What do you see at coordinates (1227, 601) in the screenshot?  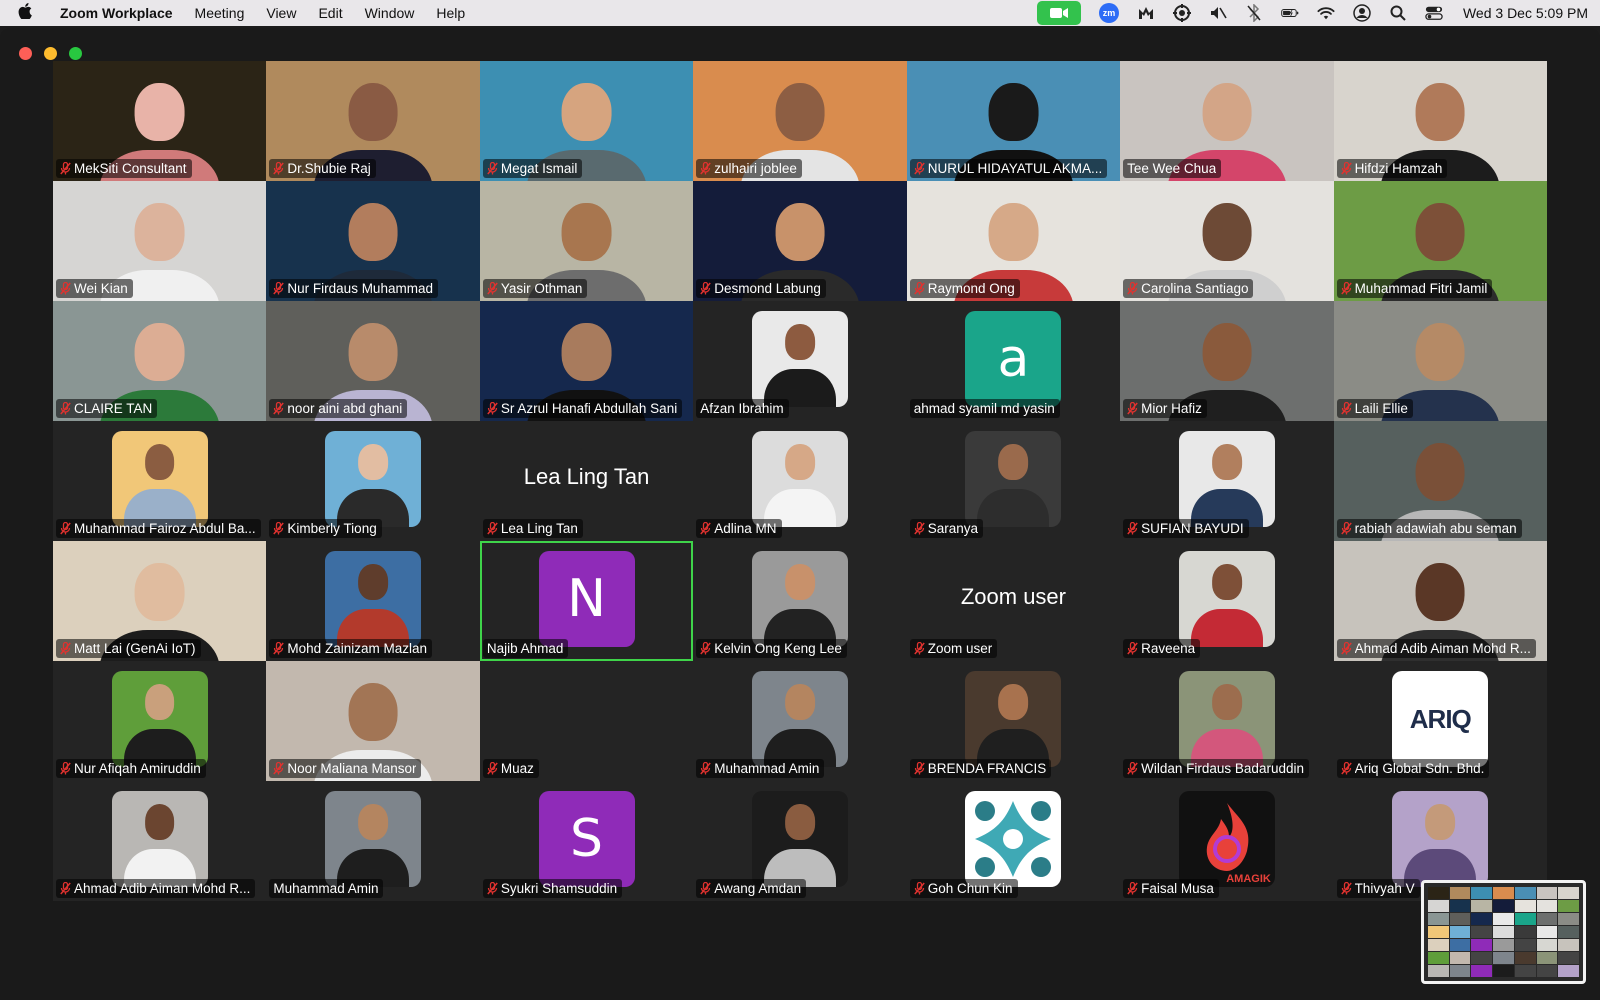 I see `participant-tile: Raveena` at bounding box center [1227, 601].